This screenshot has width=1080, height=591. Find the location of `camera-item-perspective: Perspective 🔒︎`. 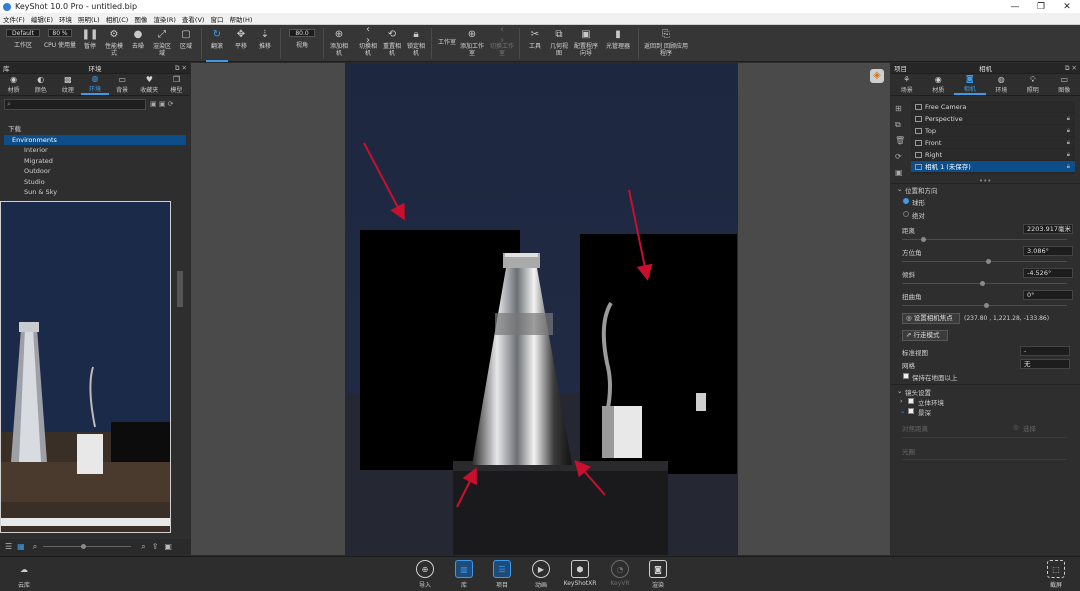

camera-item-perspective: Perspective 🔒︎ is located at coordinates (993, 119).